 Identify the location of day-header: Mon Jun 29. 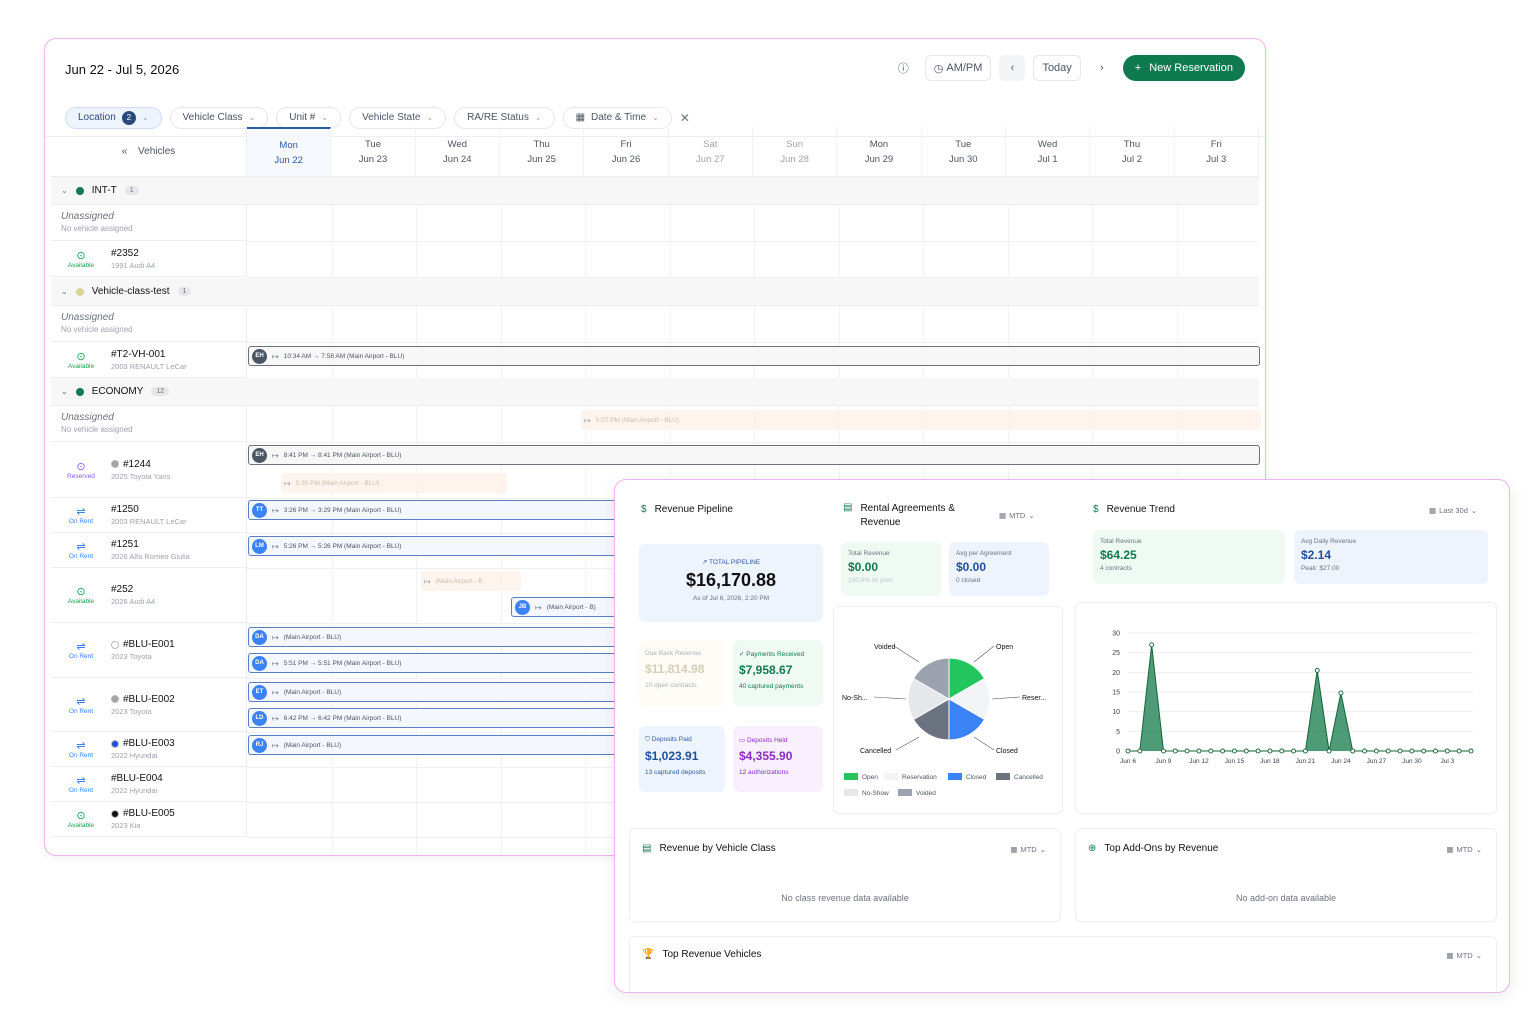
(879, 151).